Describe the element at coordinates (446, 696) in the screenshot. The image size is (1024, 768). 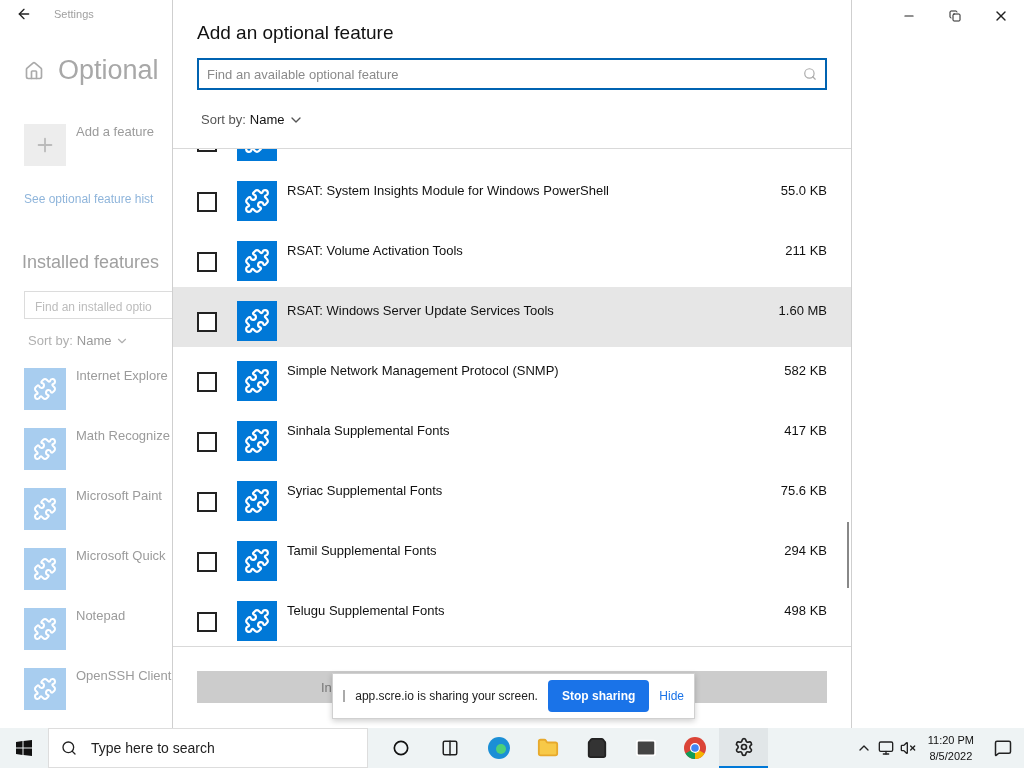
I see `sharing-message: app.scre.io is sharing your screen.` at that location.